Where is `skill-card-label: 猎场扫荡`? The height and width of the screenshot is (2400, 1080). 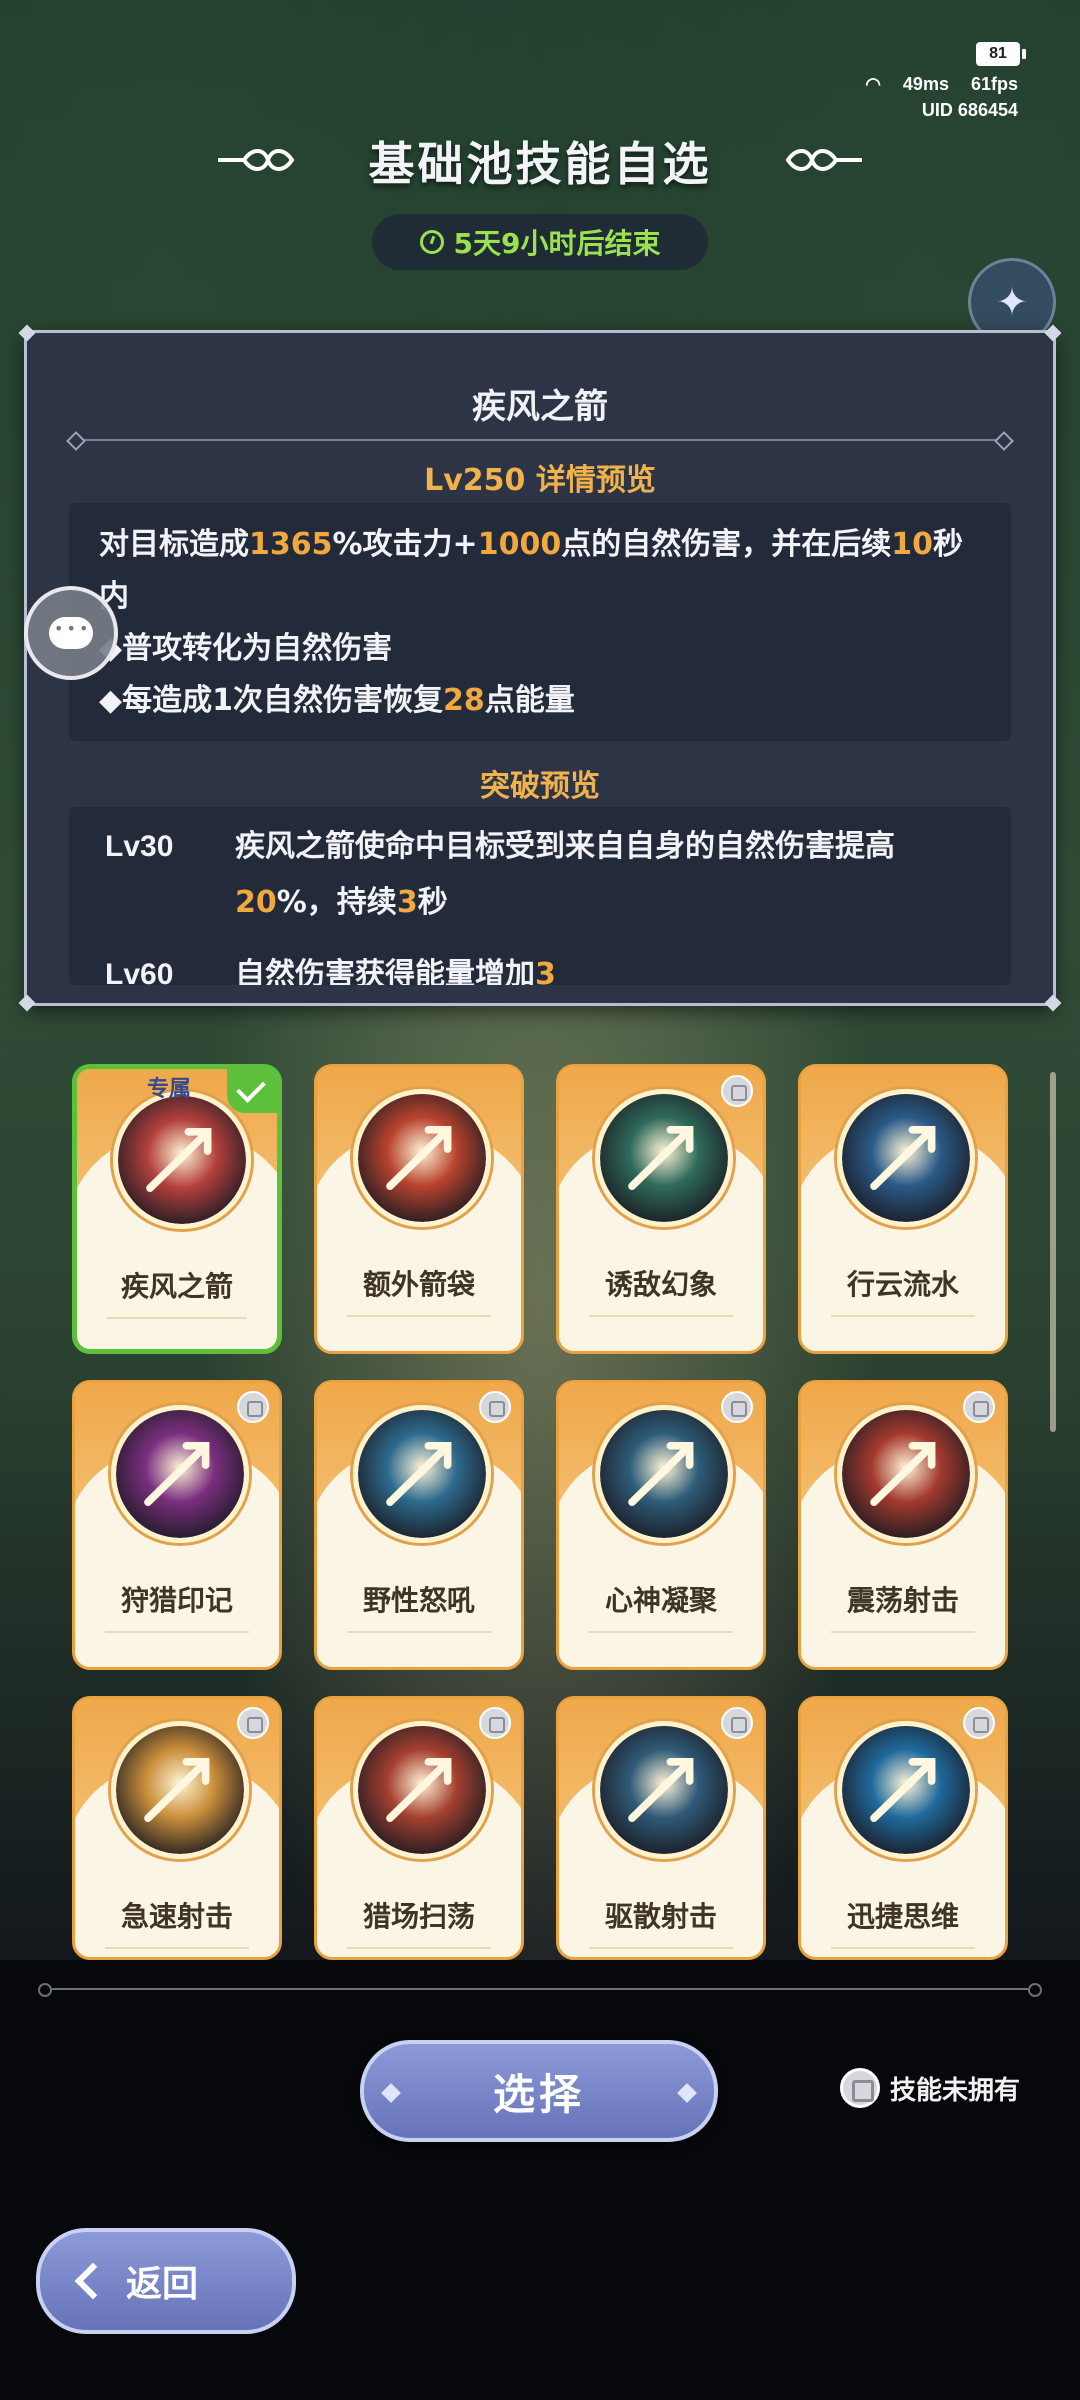 skill-card-label: 猎场扫荡 is located at coordinates (418, 1916).